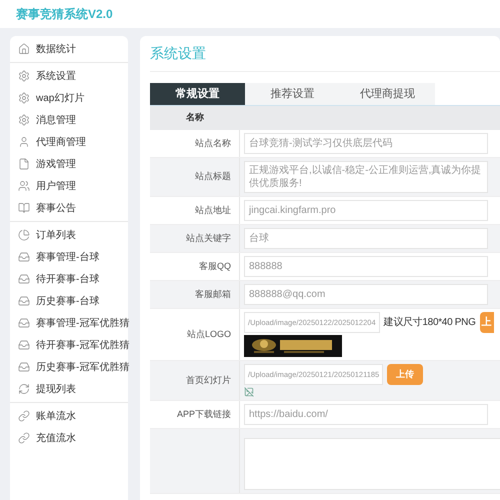 This screenshot has height=500, width=500. What do you see at coordinates (213, 177) in the screenshot?
I see `field-label: 站点标题` at bounding box center [213, 177].